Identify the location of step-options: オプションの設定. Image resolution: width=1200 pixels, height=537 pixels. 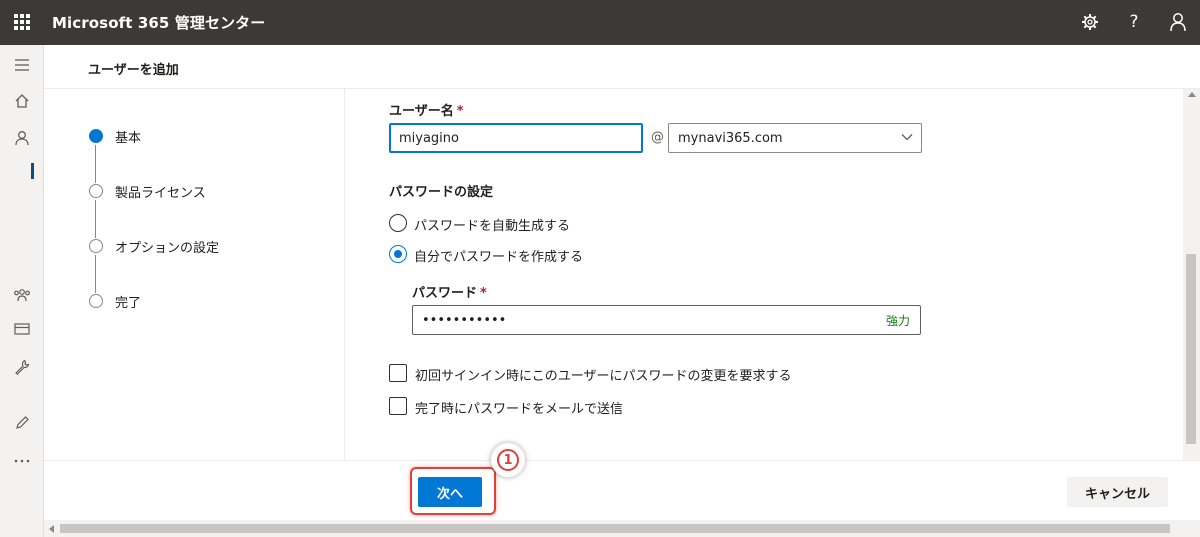
(206, 246).